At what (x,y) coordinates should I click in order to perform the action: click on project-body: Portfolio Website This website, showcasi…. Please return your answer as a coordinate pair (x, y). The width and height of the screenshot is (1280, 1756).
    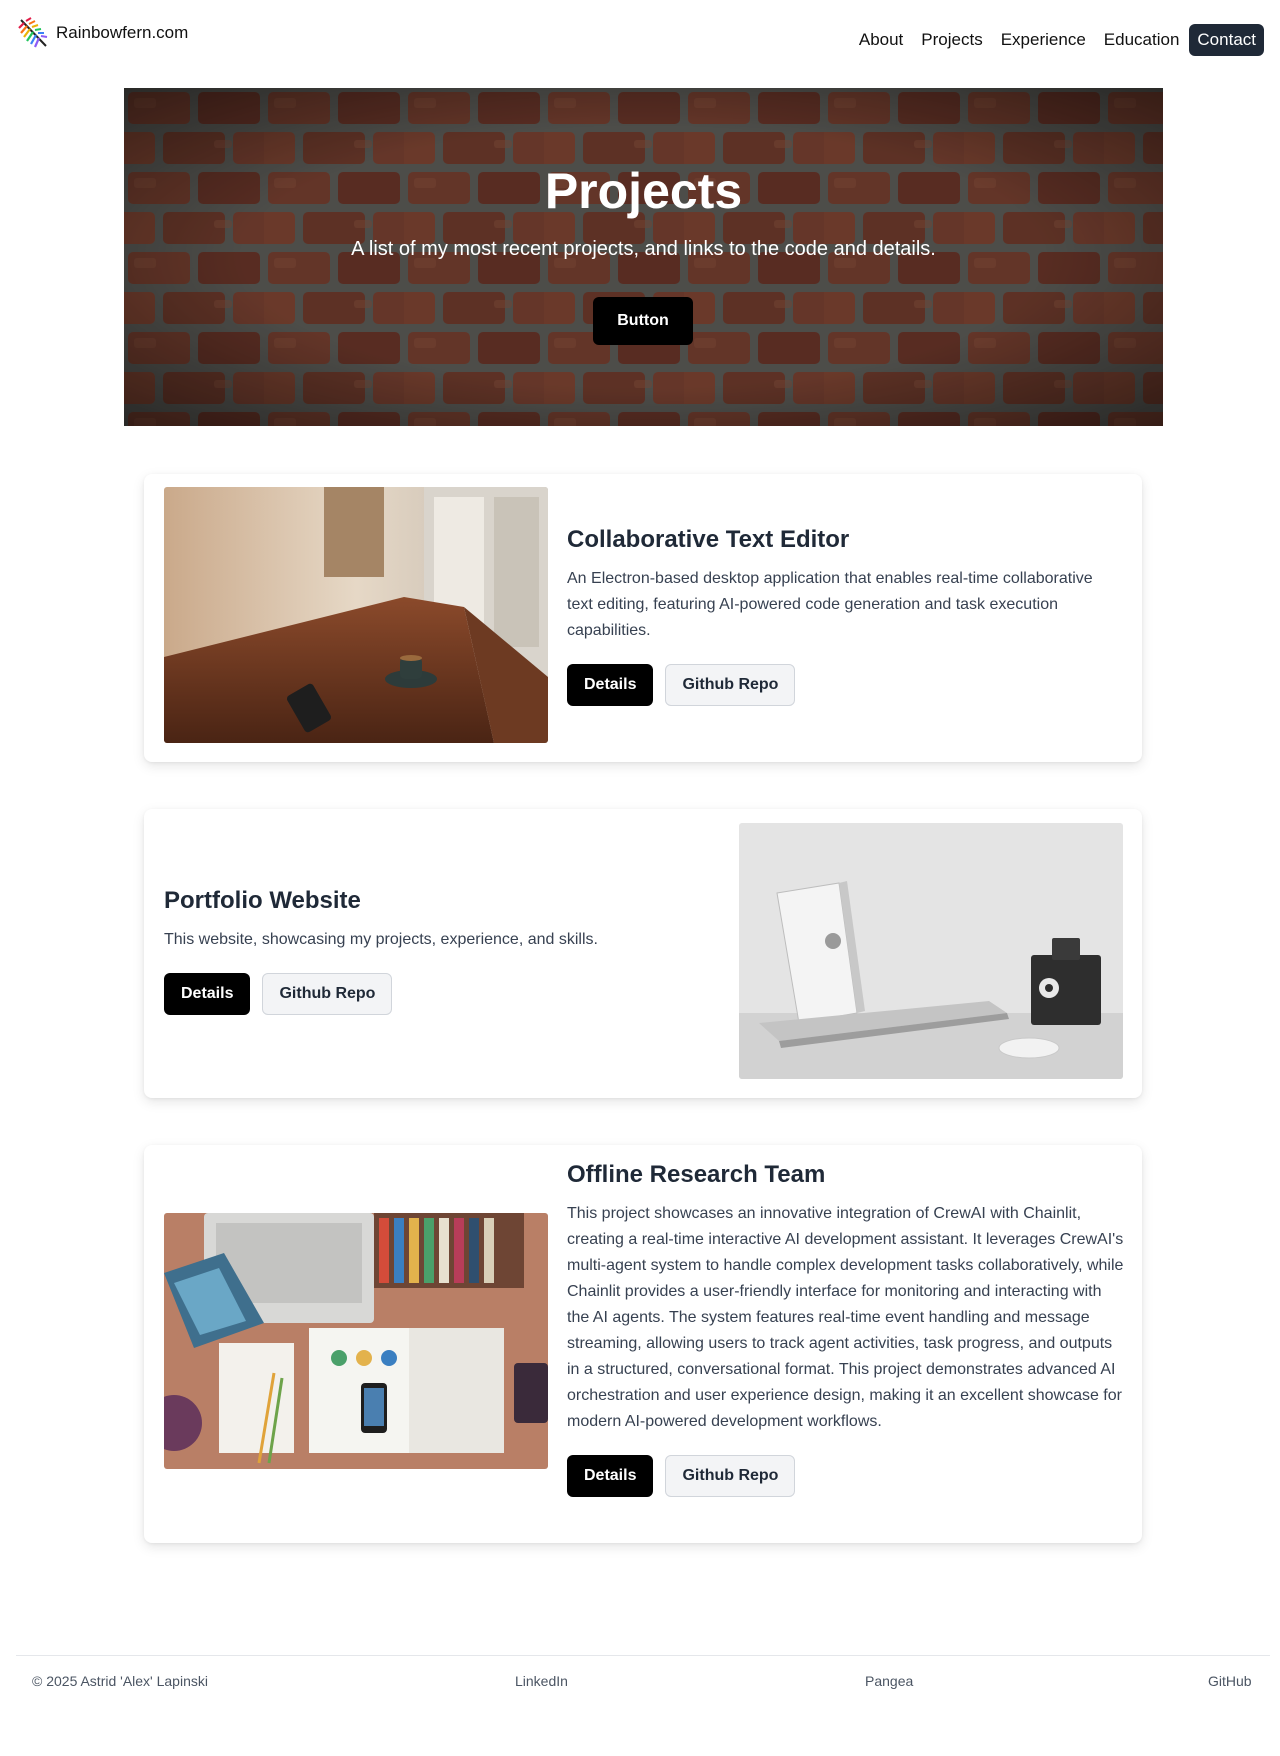
    Looking at the image, I should click on (434, 951).